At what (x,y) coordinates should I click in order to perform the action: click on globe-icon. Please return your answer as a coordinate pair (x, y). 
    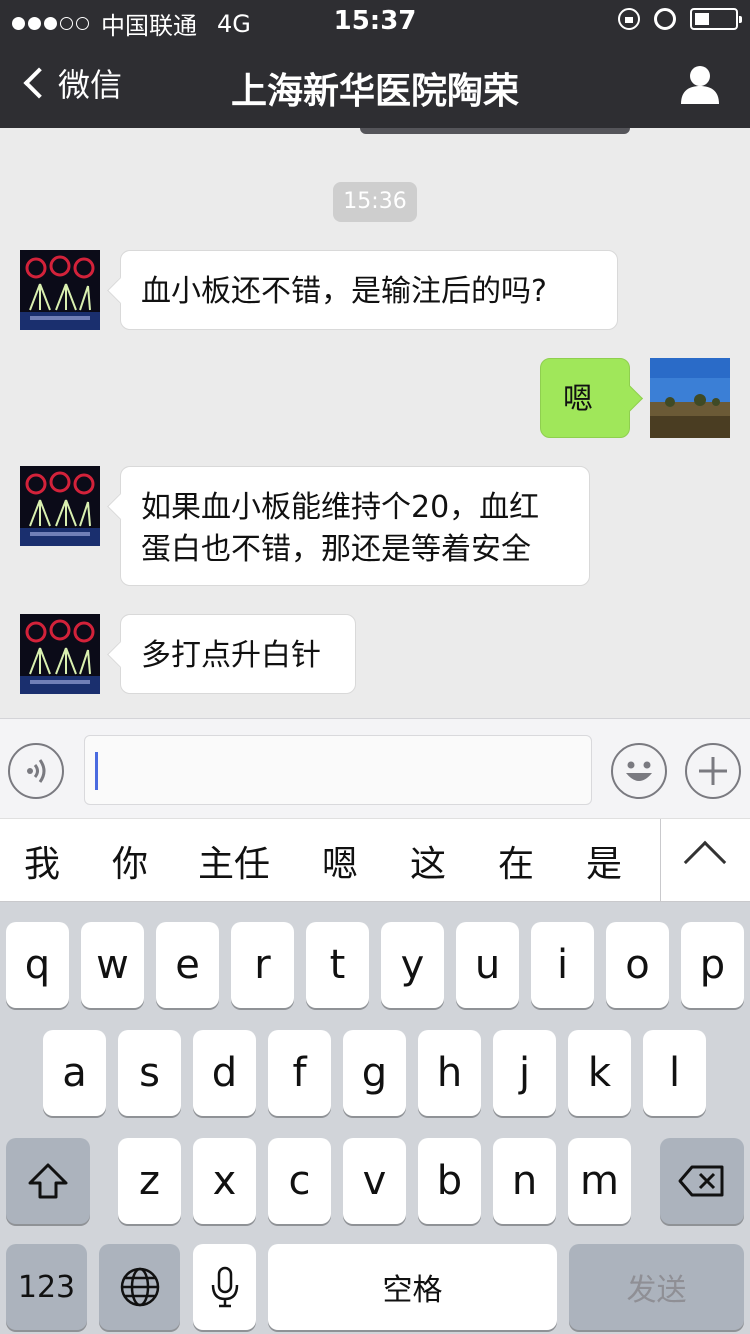
    Looking at the image, I should click on (139, 1287).